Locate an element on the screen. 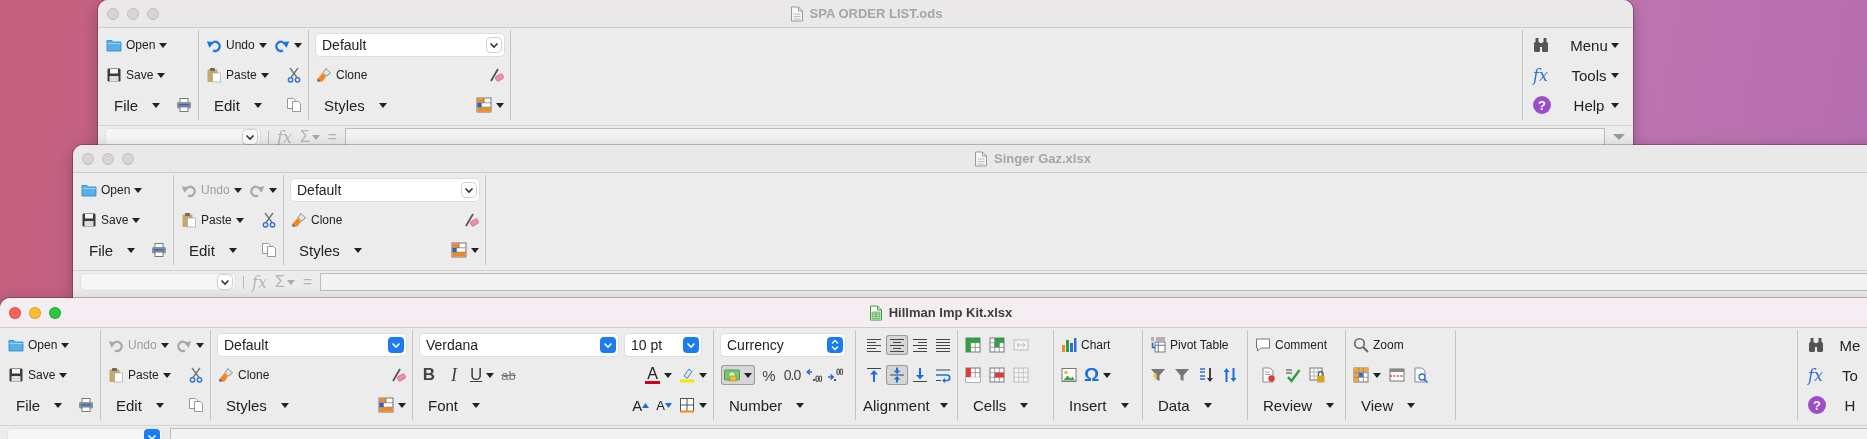 Image resolution: width=1867 pixels, height=439 pixels. strikethrough-button: ab is located at coordinates (508, 375).